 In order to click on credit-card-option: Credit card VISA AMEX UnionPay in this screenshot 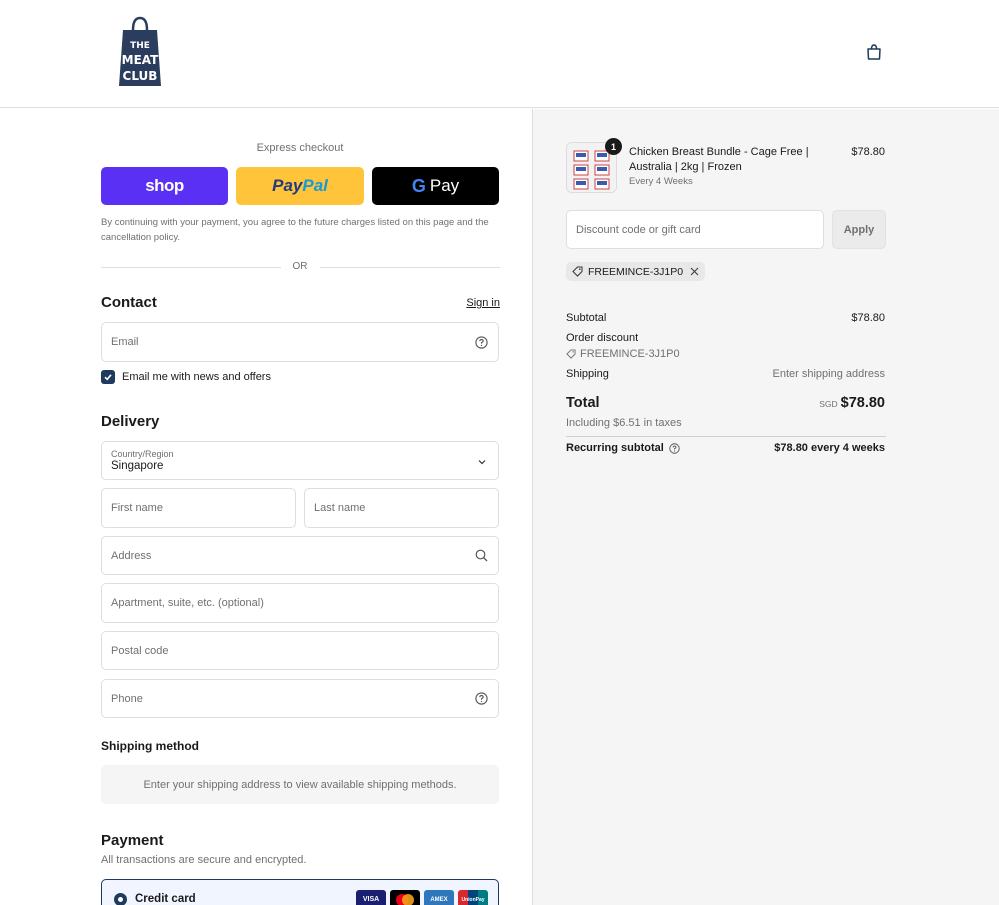, I will do `click(300, 892)`.